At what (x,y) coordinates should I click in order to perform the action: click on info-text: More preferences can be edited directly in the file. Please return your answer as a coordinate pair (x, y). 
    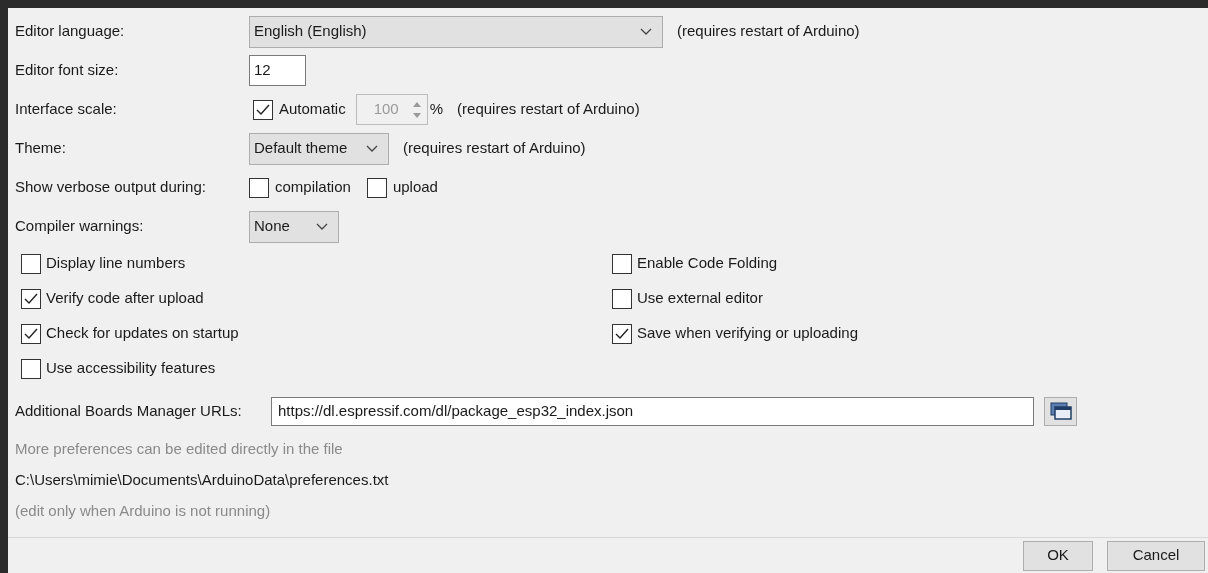
    Looking at the image, I should click on (179, 449).